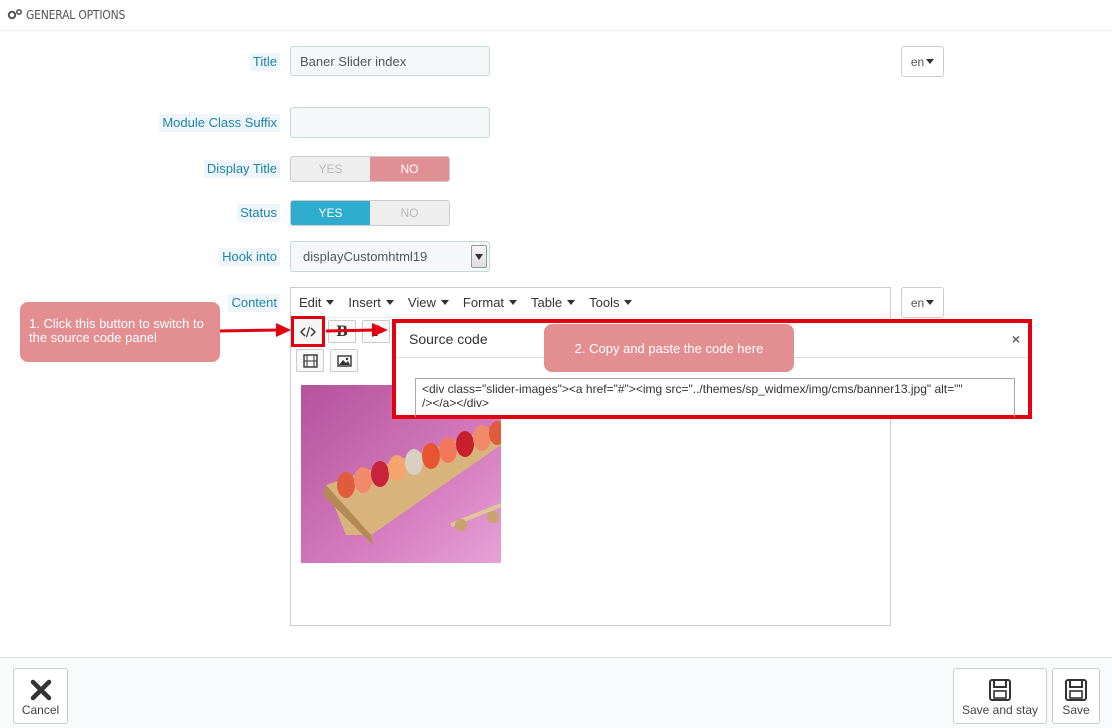  I want to click on close-icon: ×, so click(1016, 339).